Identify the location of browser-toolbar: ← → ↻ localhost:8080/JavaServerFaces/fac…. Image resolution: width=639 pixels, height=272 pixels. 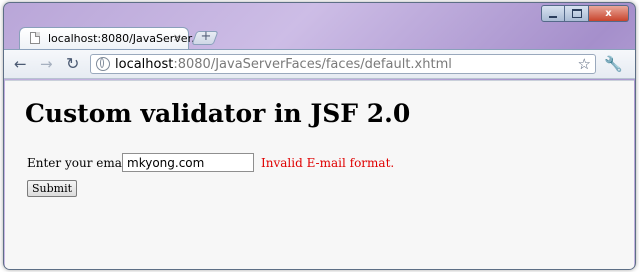
(319, 64).